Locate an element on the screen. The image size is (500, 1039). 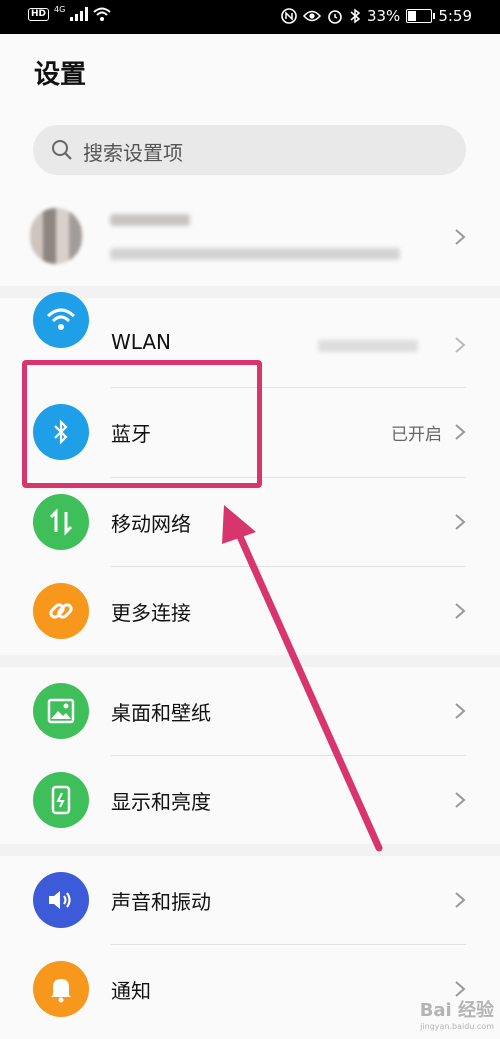
highlight-box is located at coordinates (142, 424).